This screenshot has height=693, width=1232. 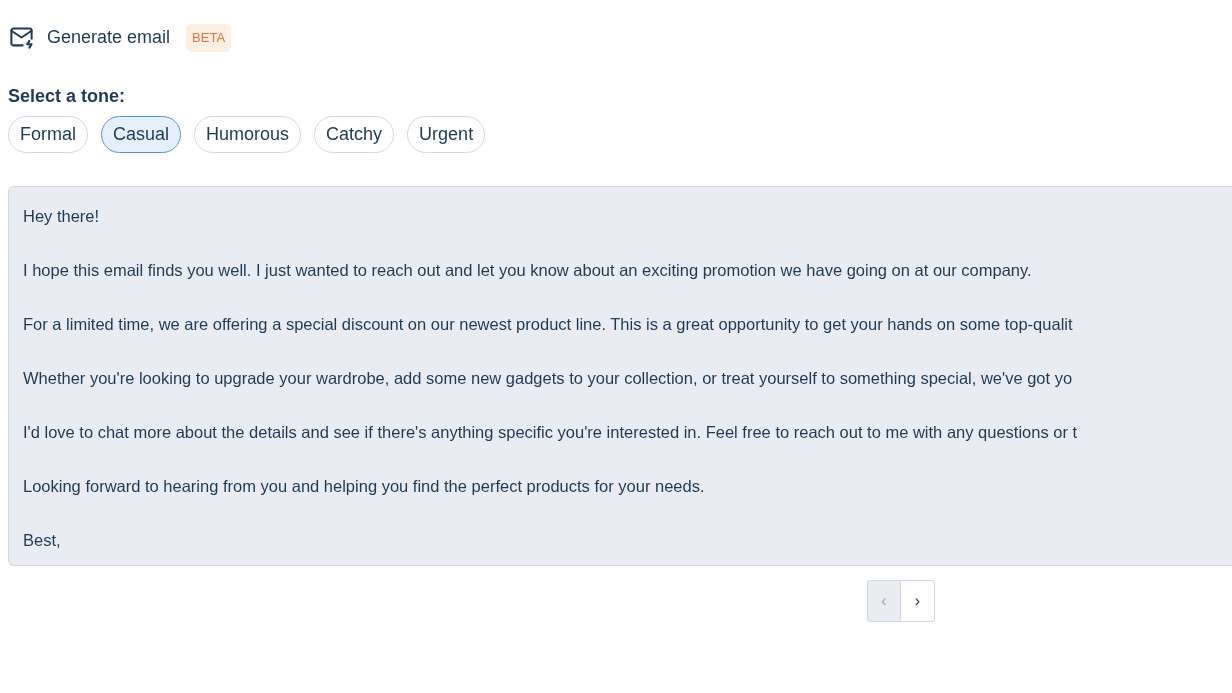 What do you see at coordinates (548, 324) in the screenshot?
I see `email-paragraph: For a limited time, we are offering a special discount on our newest product line. This is a great opportunity to get your hands on some top-qualit` at bounding box center [548, 324].